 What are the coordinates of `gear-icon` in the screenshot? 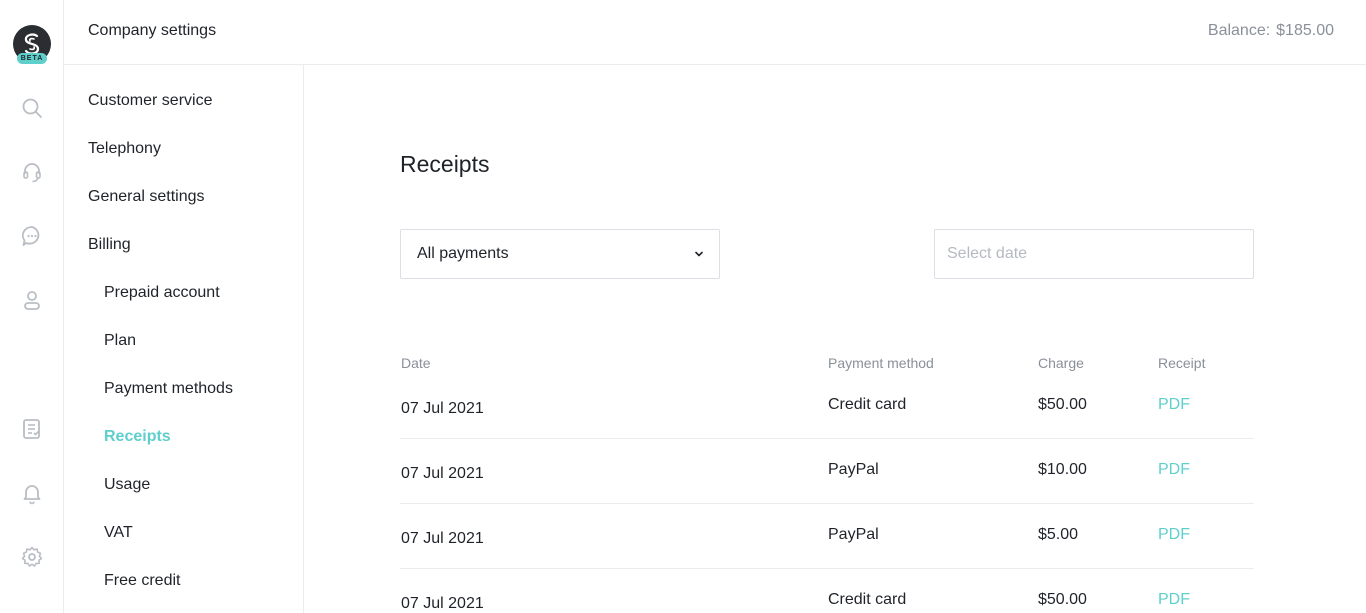 It's located at (32, 557).